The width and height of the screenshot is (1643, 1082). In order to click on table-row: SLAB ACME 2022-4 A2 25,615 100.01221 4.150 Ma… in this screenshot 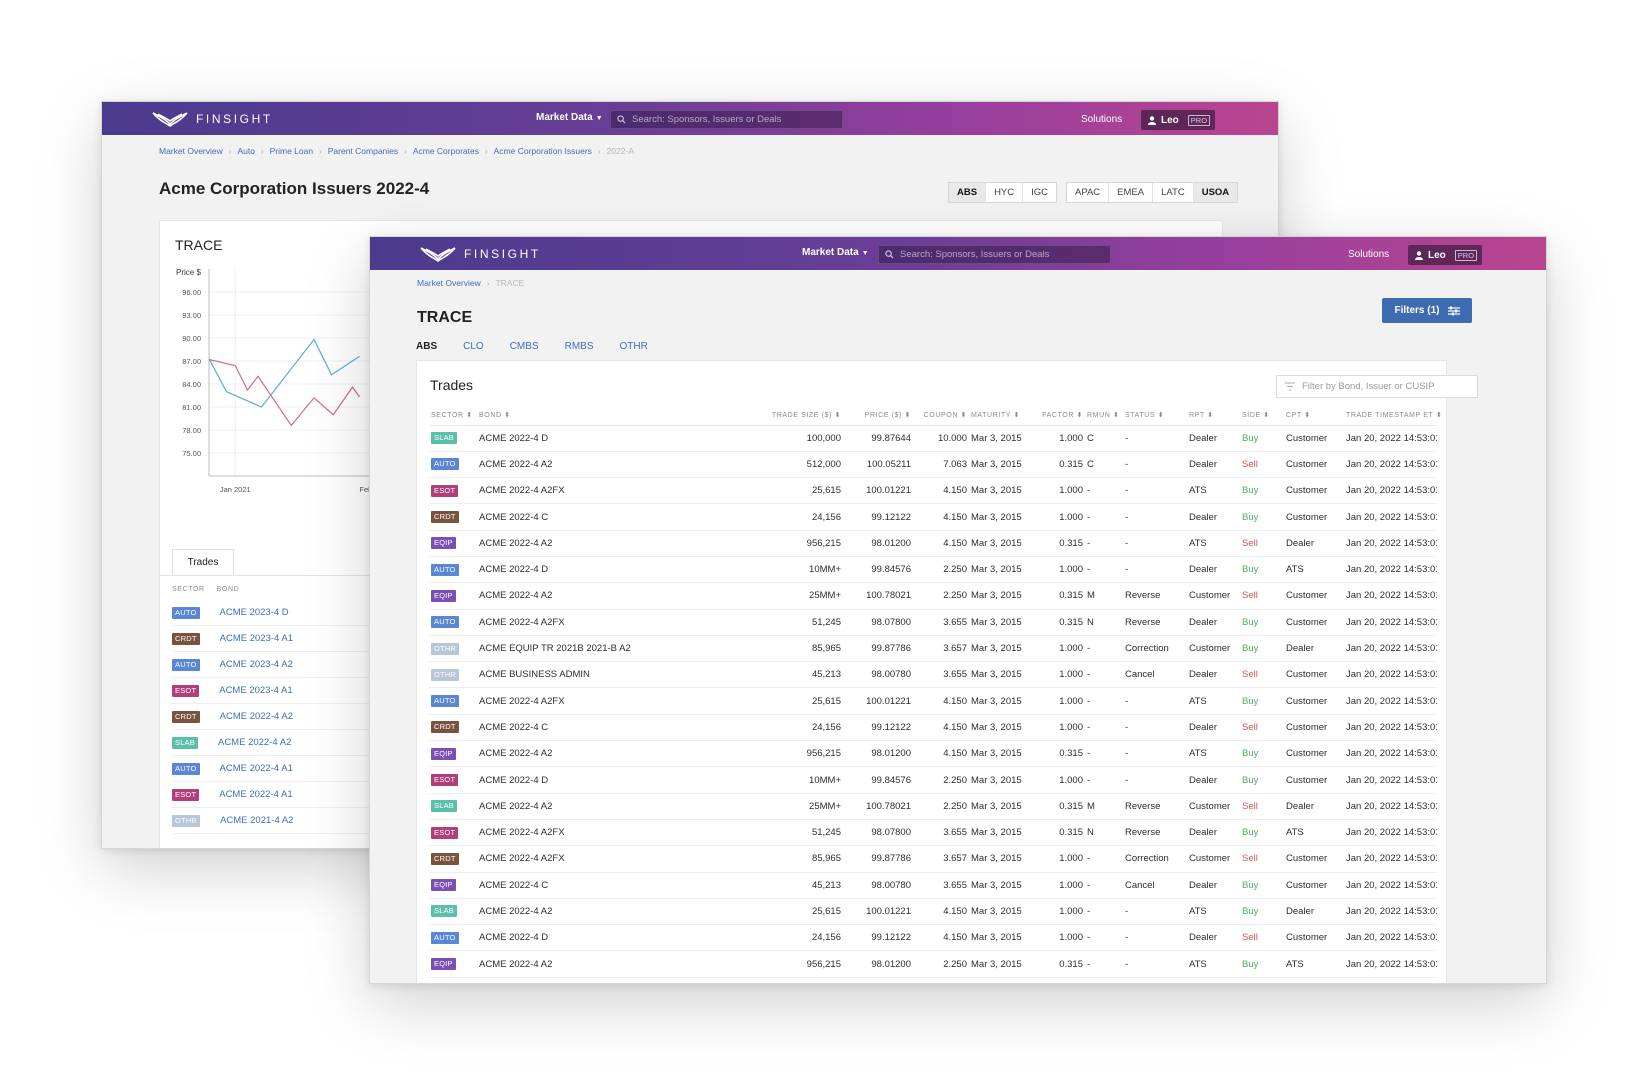, I will do `click(933, 912)`.